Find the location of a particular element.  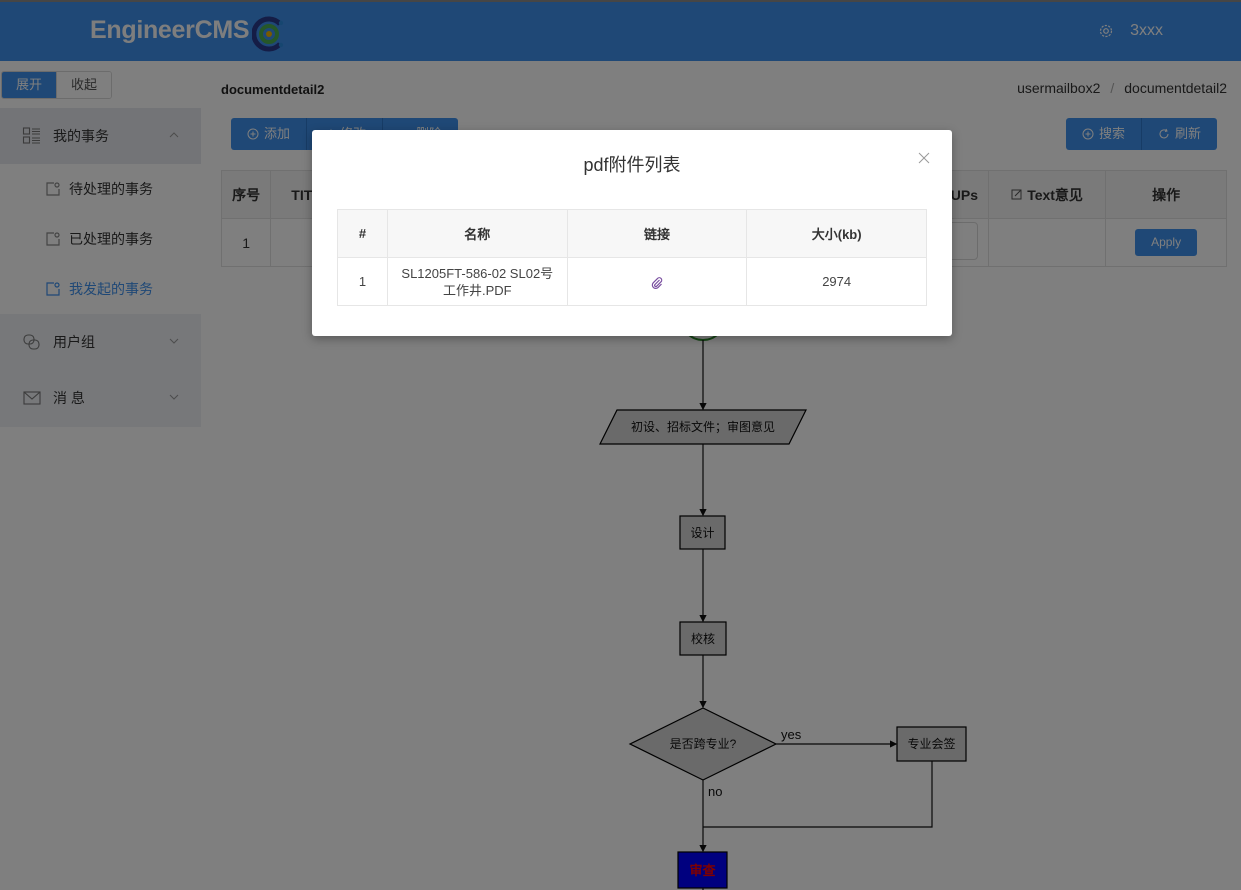

column-header-name: 名称 is located at coordinates (477, 233).